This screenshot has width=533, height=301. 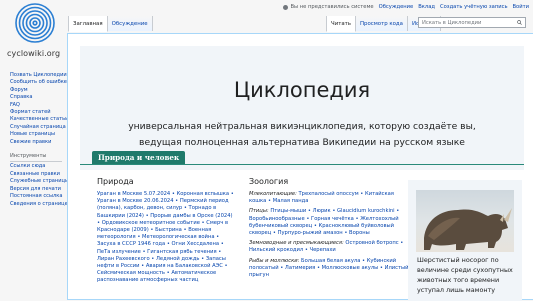 I want to click on search-placeholder: Искать в Циклопедии, so click(x=452, y=23).